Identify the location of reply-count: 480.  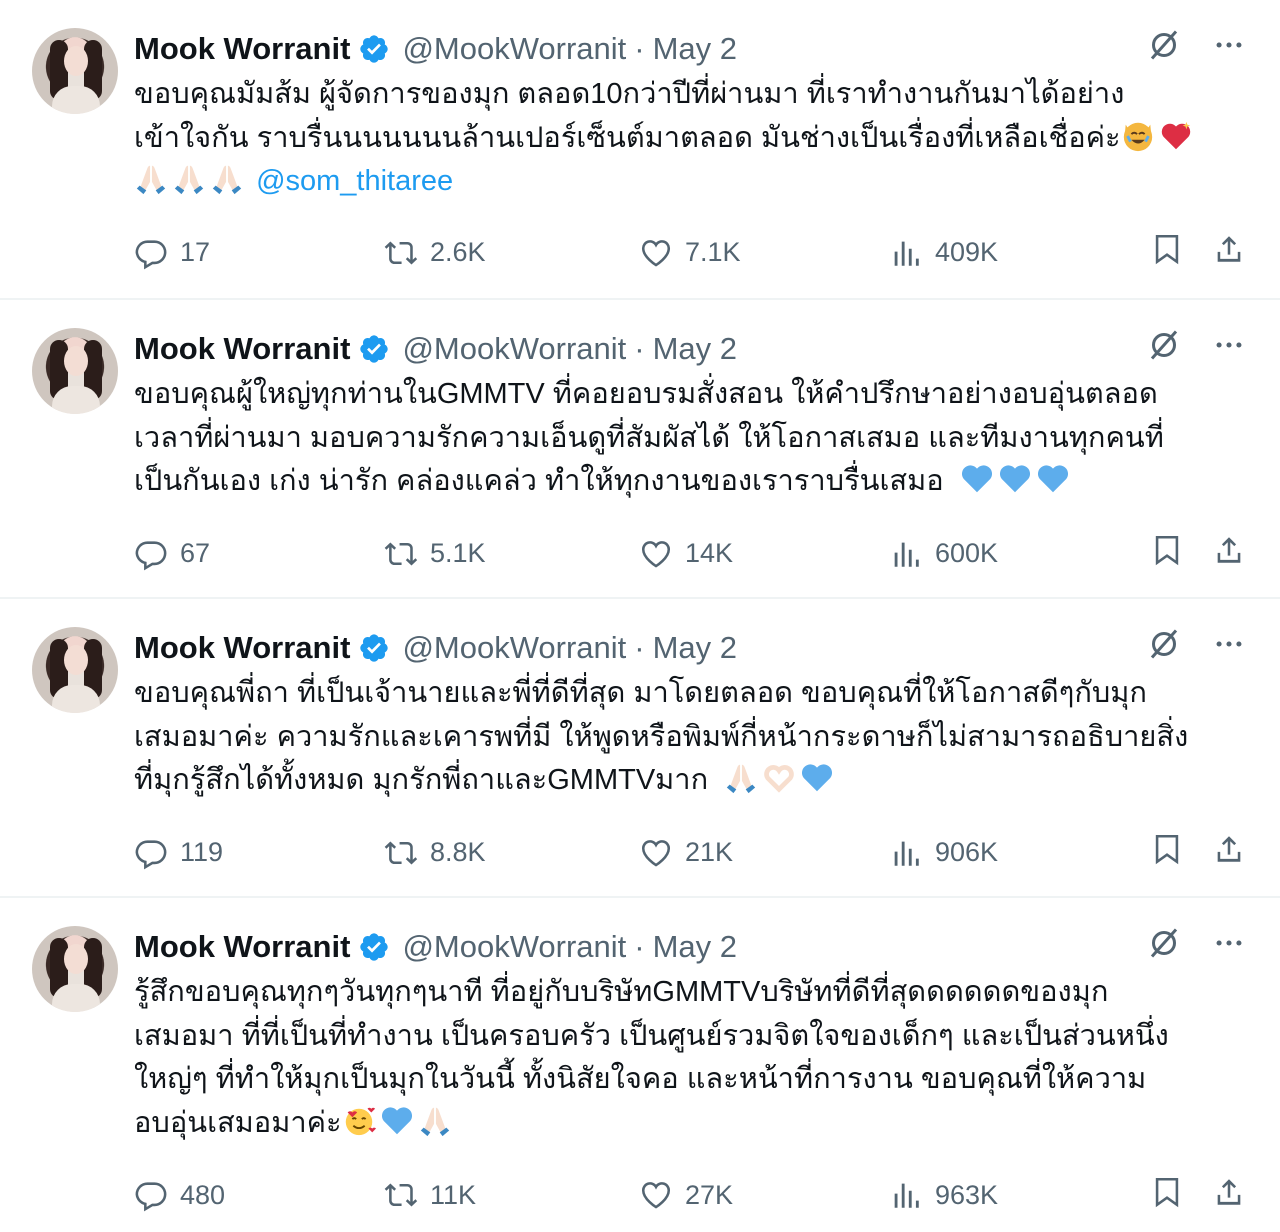
(203, 1194).